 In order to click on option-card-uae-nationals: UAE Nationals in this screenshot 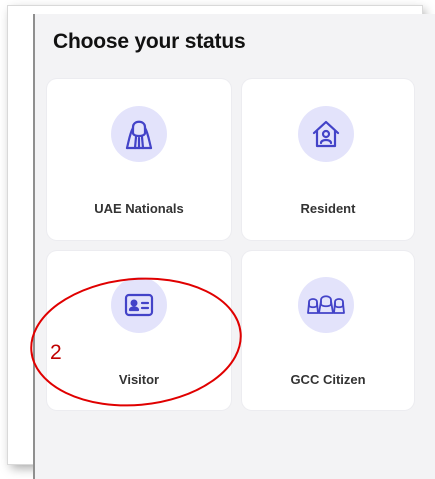, I will do `click(139, 159)`.